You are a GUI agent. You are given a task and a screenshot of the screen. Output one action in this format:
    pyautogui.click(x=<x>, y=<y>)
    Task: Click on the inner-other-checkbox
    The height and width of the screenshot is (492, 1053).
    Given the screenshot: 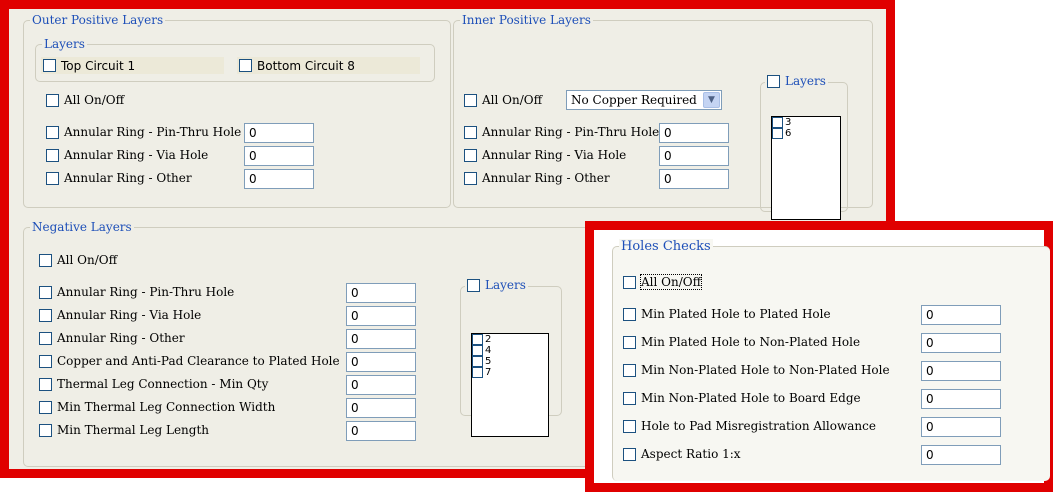 What is the action you would take?
    pyautogui.click(x=470, y=178)
    